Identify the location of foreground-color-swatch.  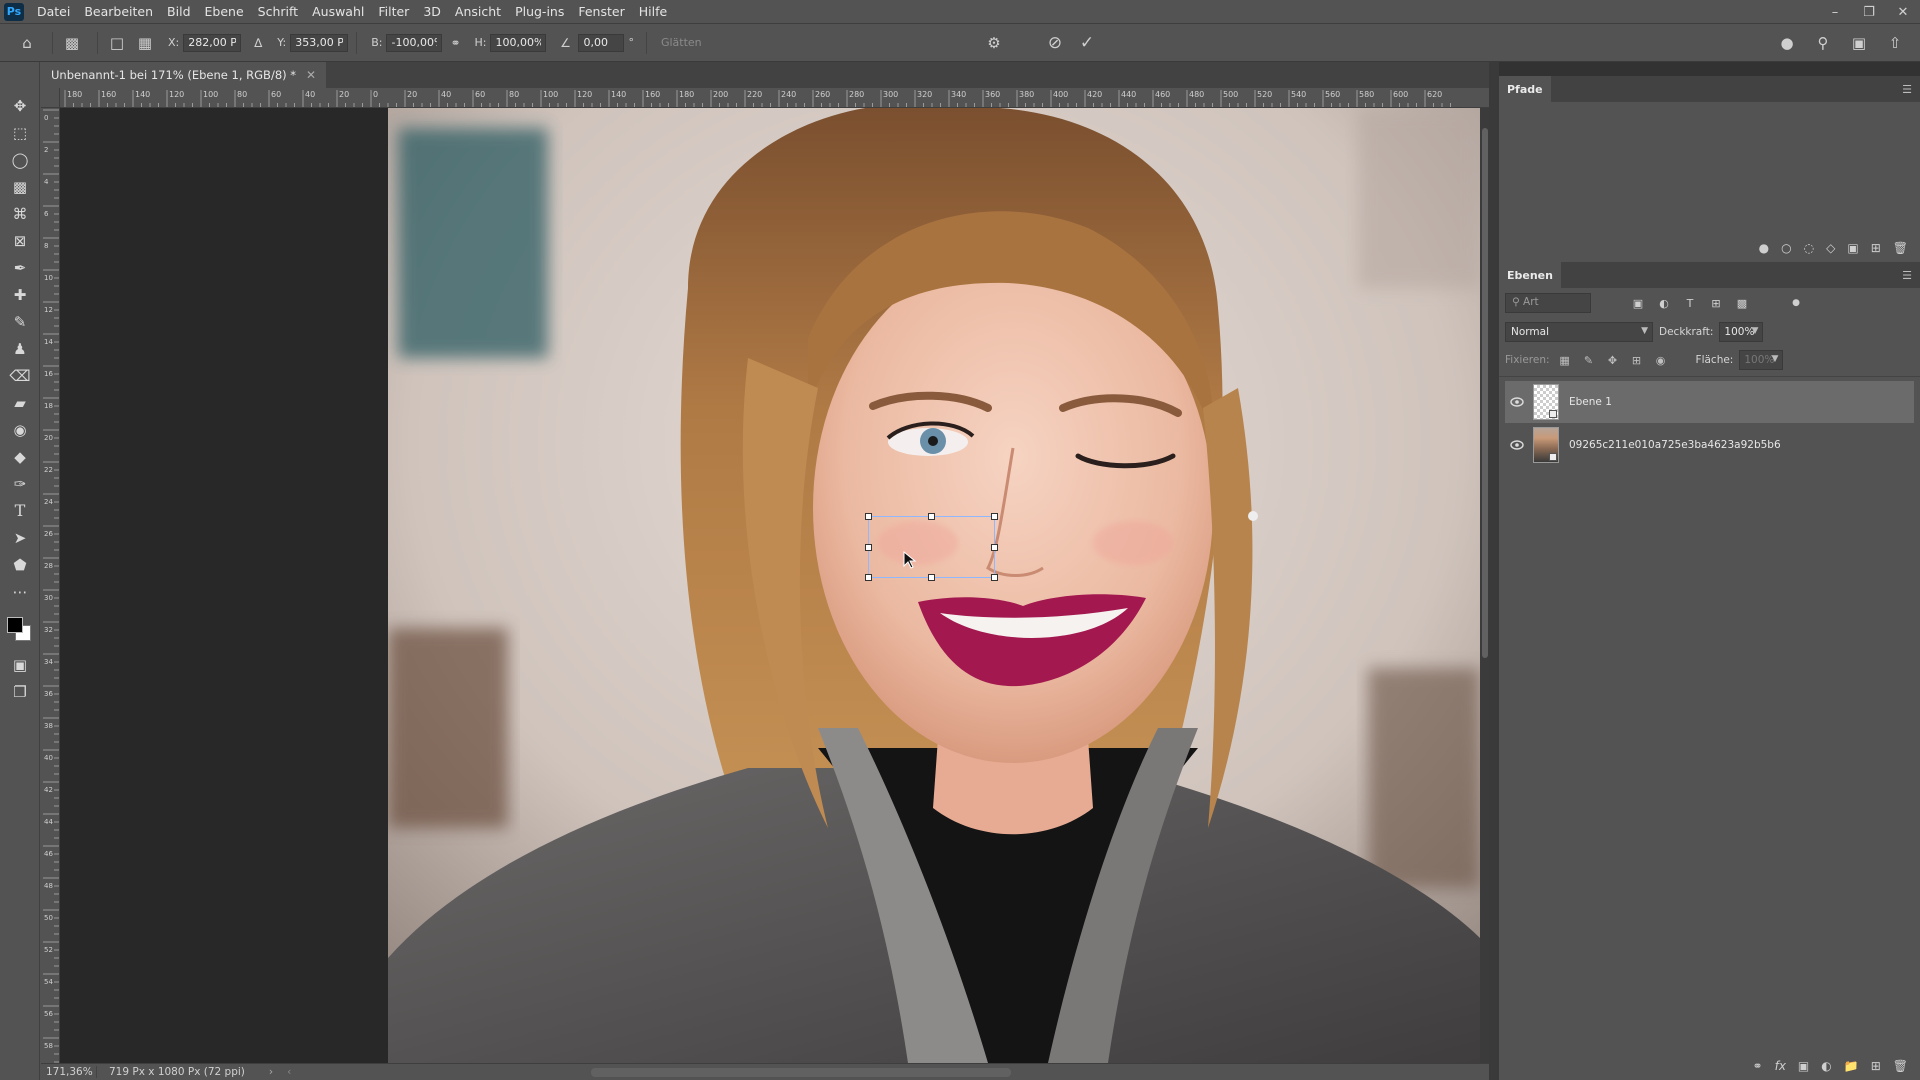
(15, 625).